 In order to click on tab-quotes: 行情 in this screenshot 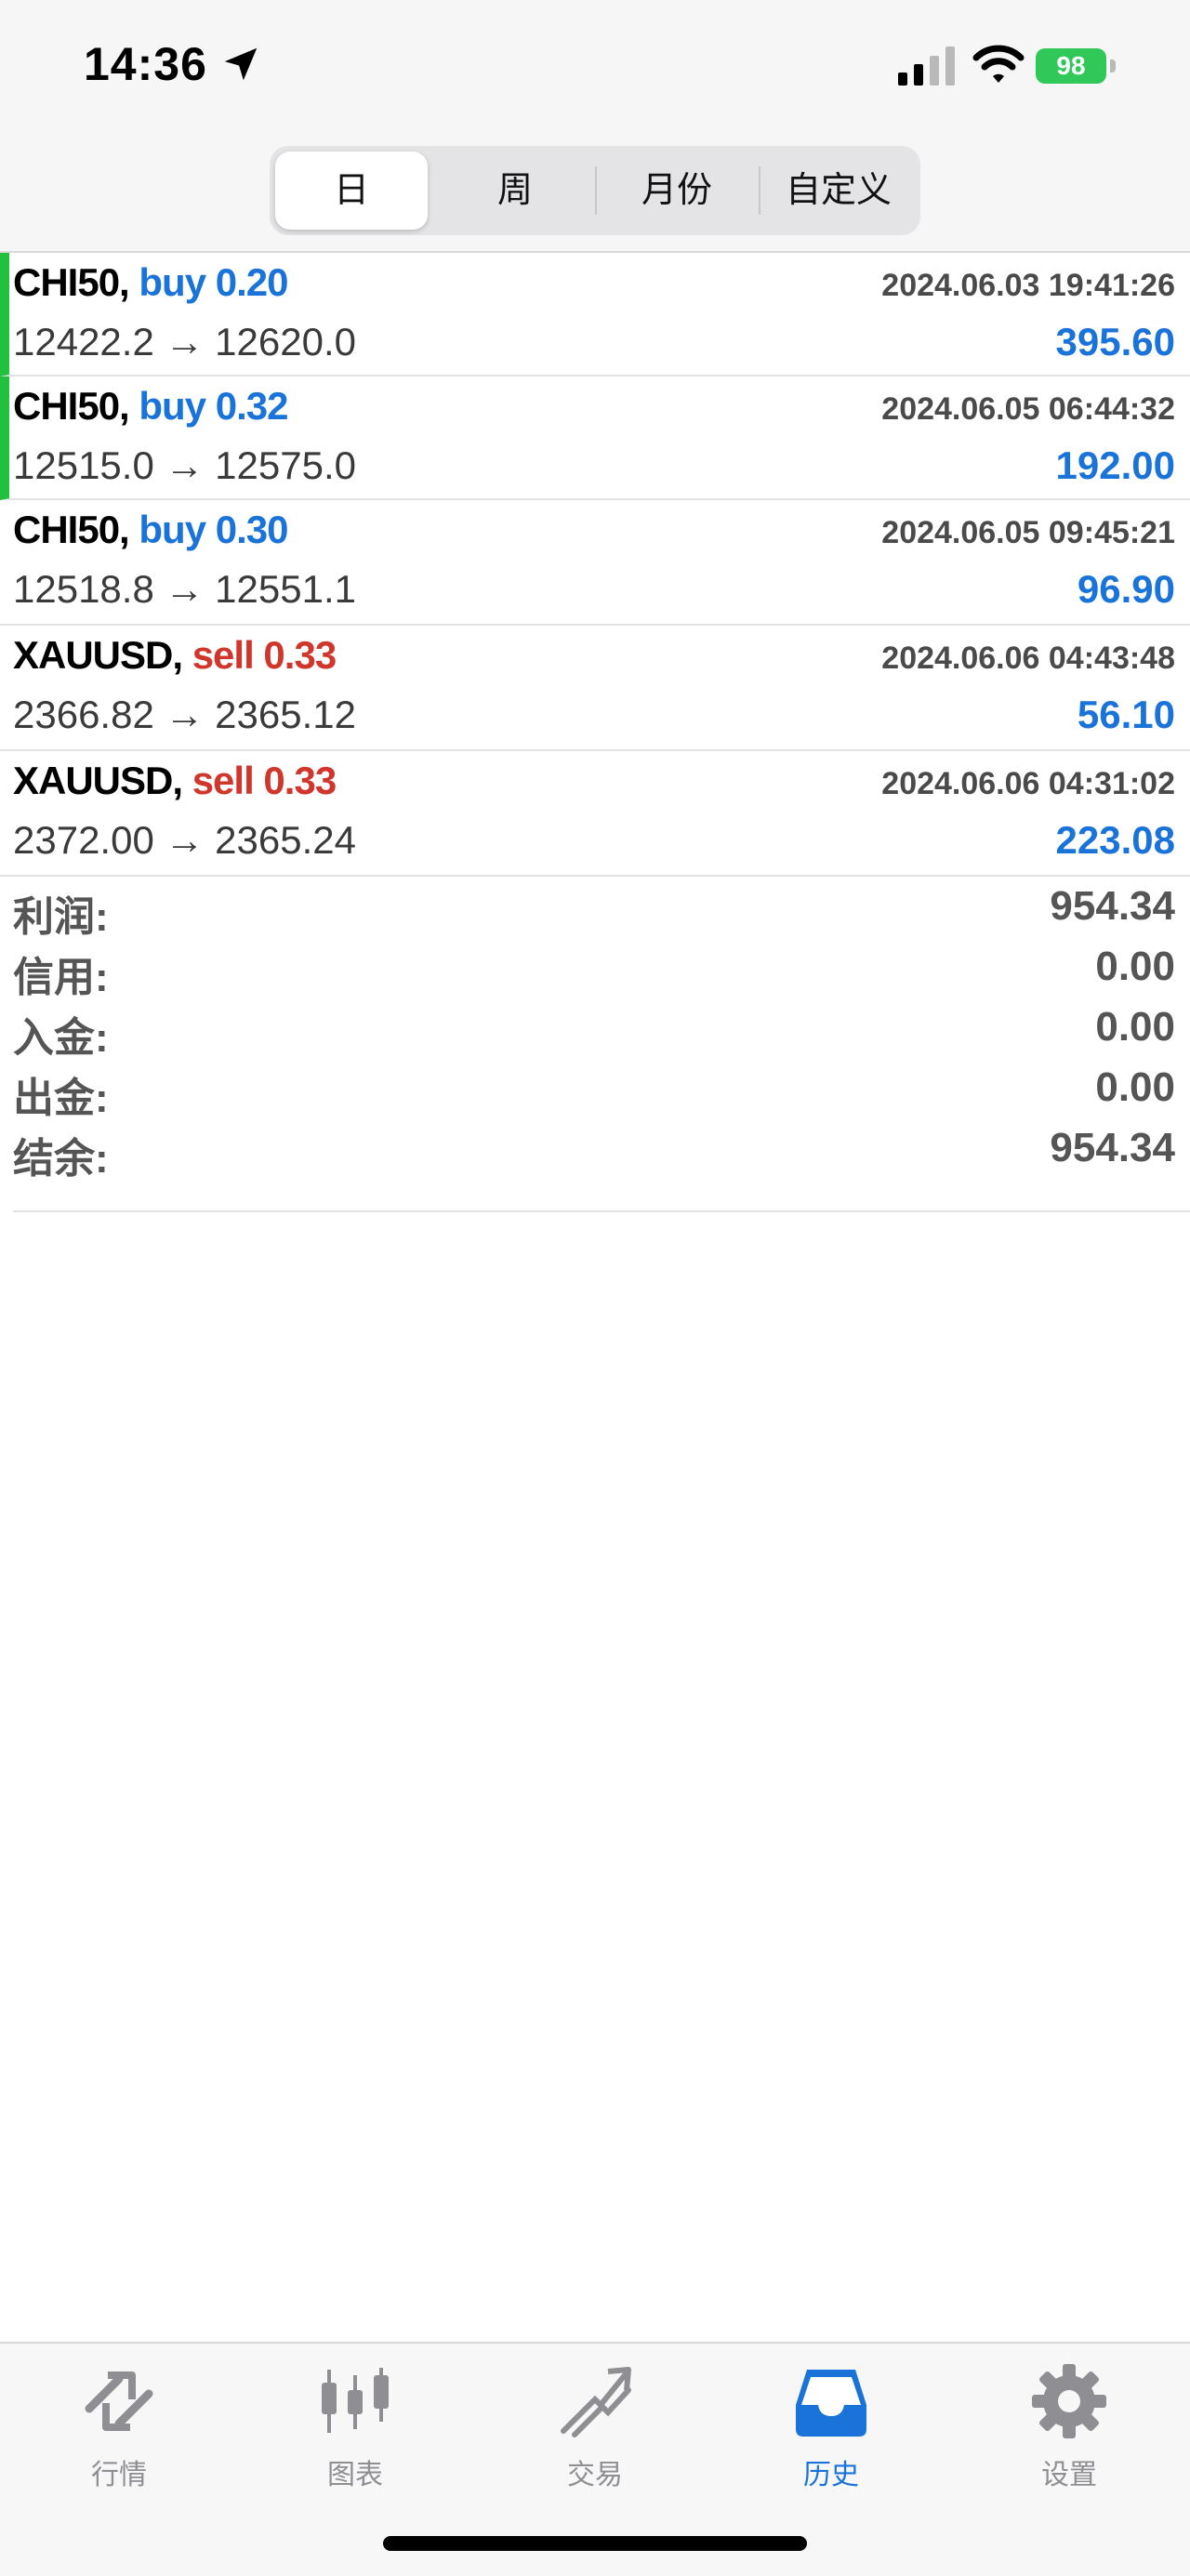, I will do `click(119, 2427)`.